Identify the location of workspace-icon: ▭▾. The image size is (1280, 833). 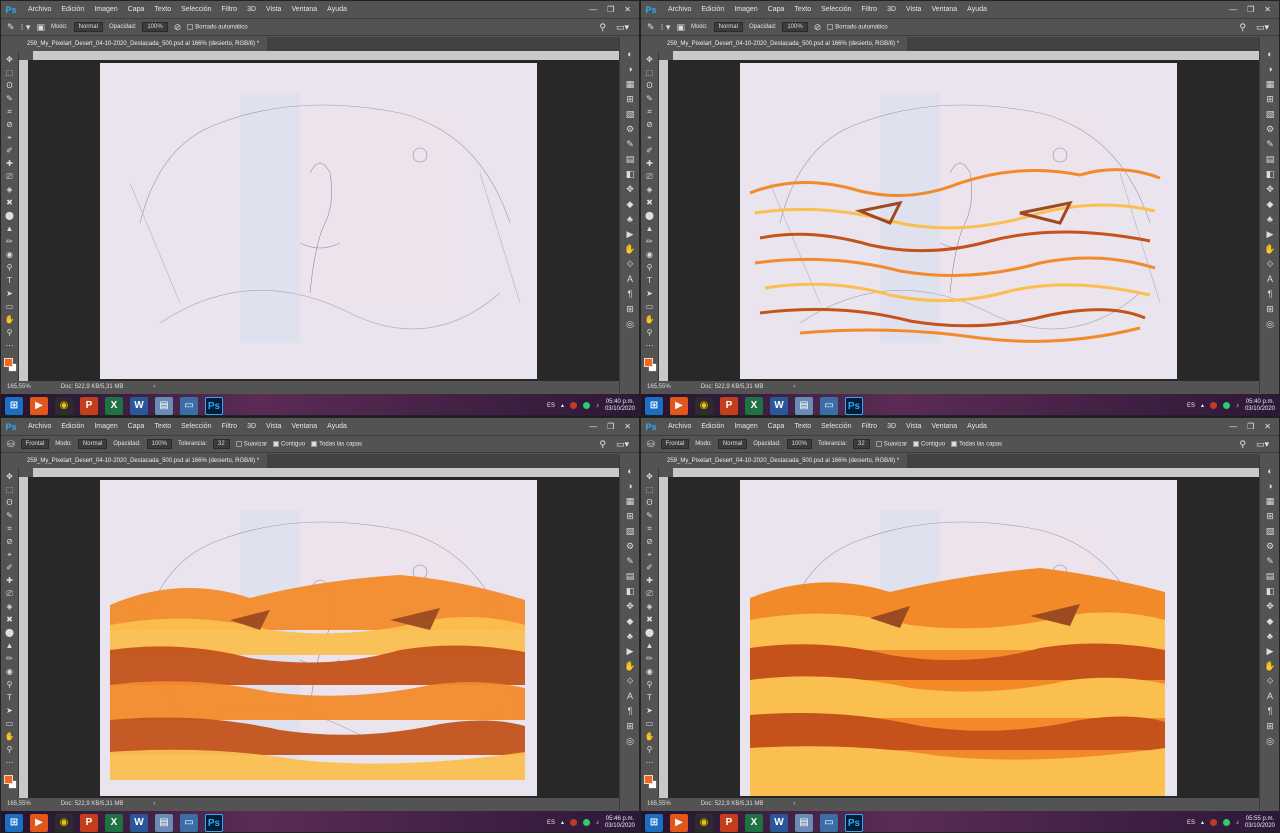
(1262, 444).